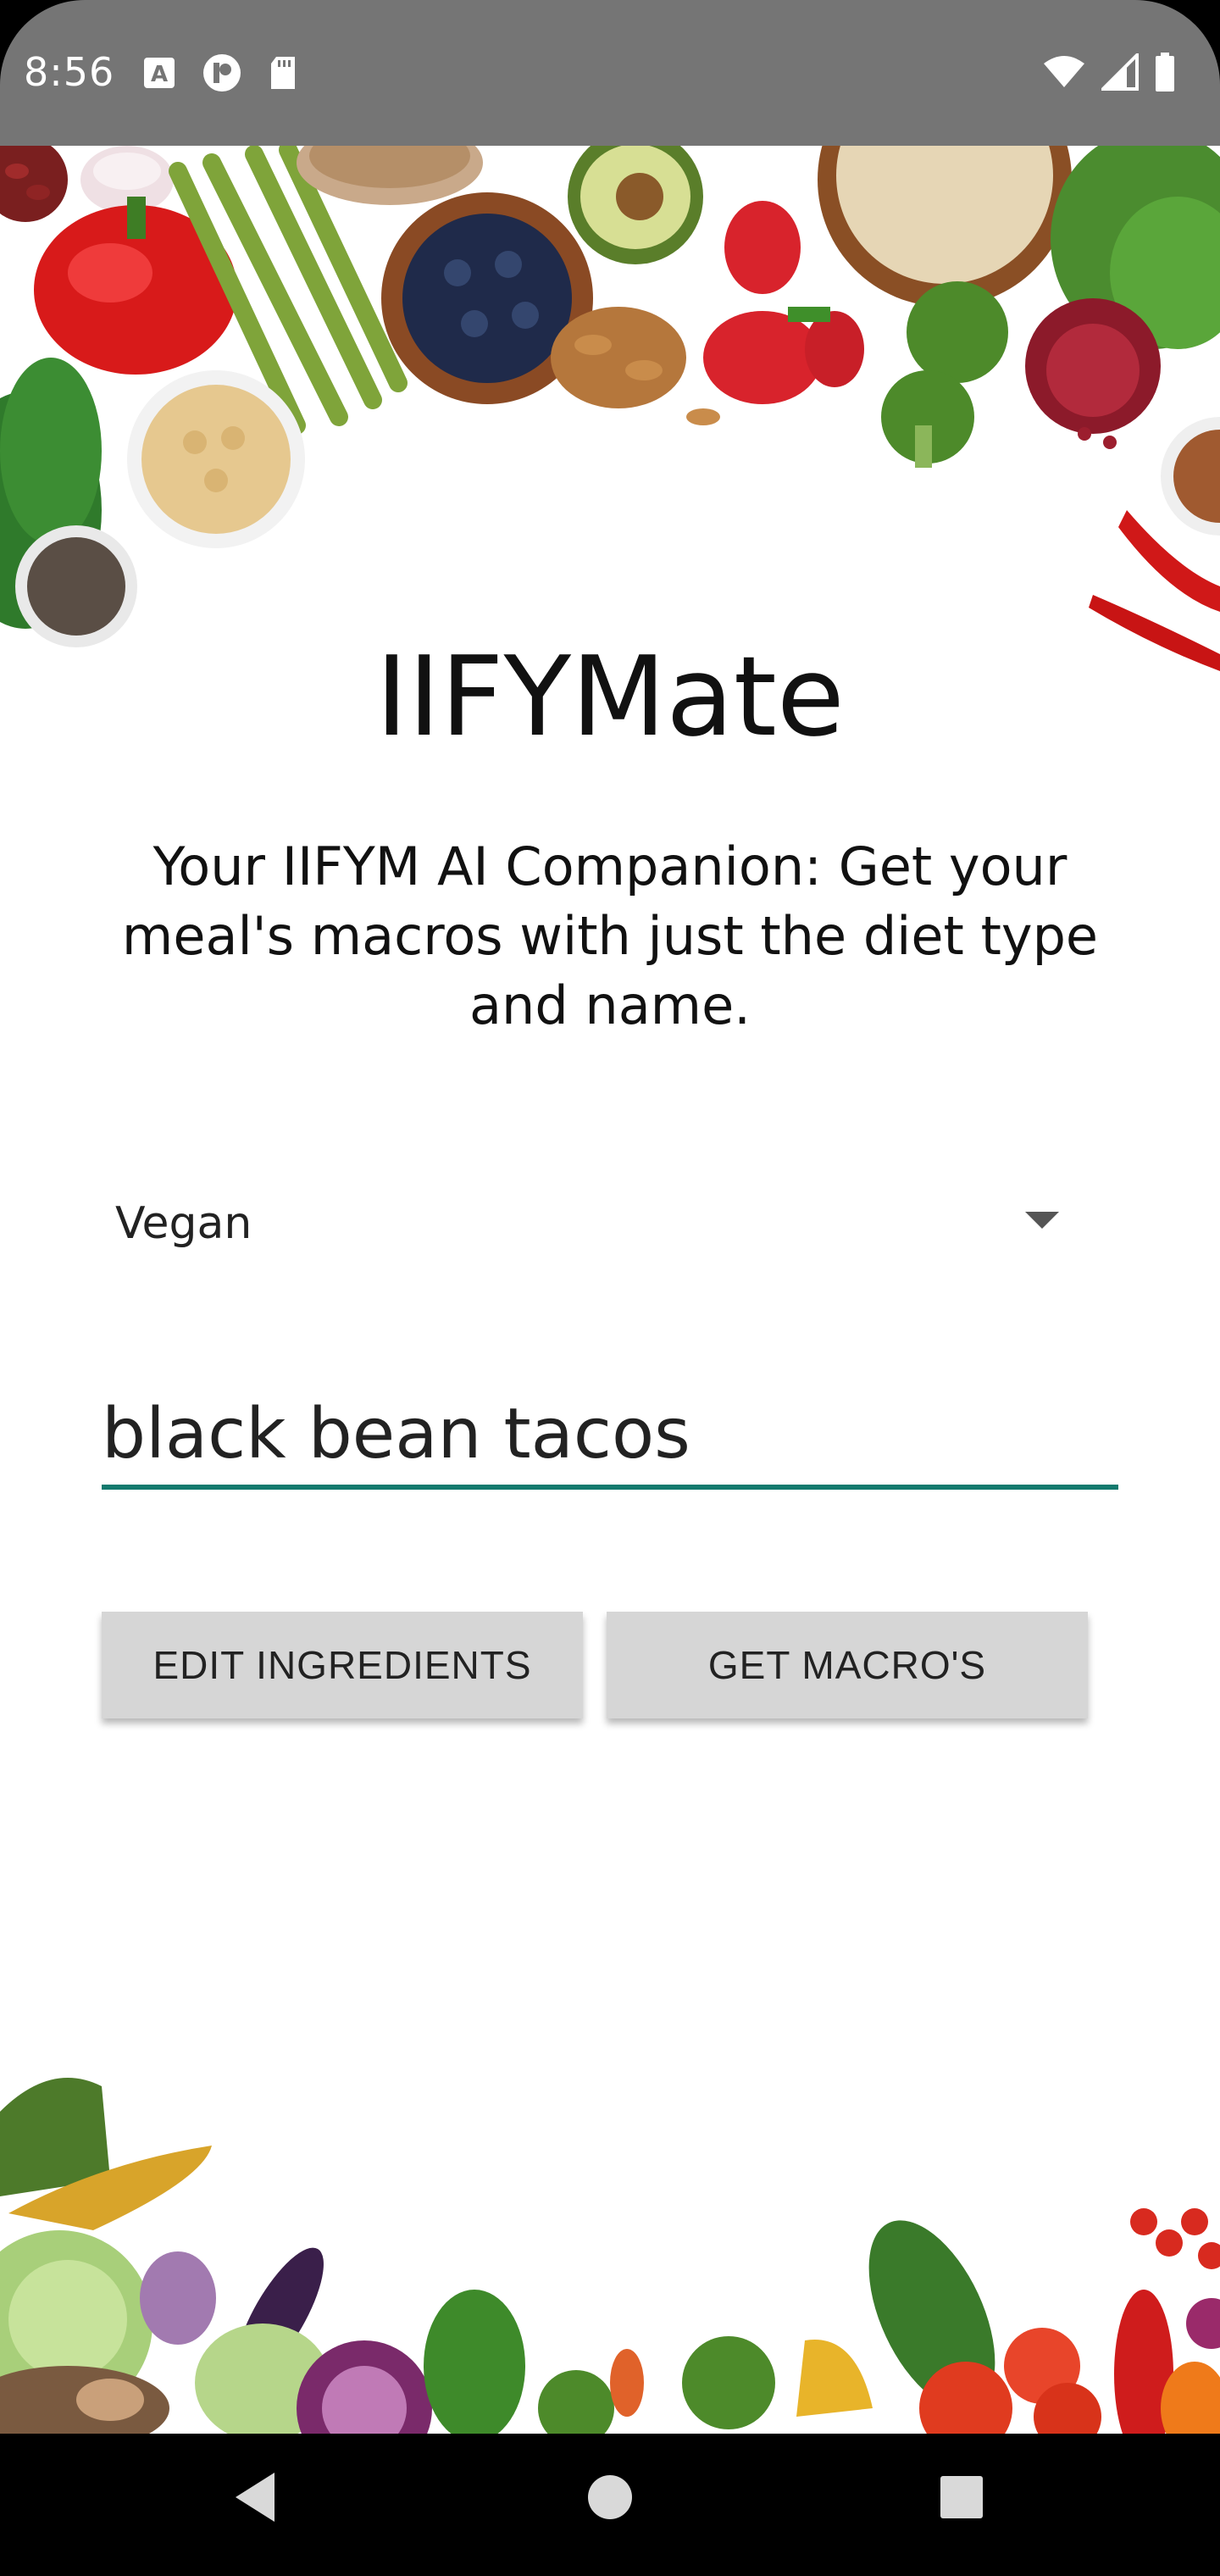 This screenshot has width=1220, height=2576. What do you see at coordinates (1042, 1220) in the screenshot?
I see `dropdown-arrow-icon` at bounding box center [1042, 1220].